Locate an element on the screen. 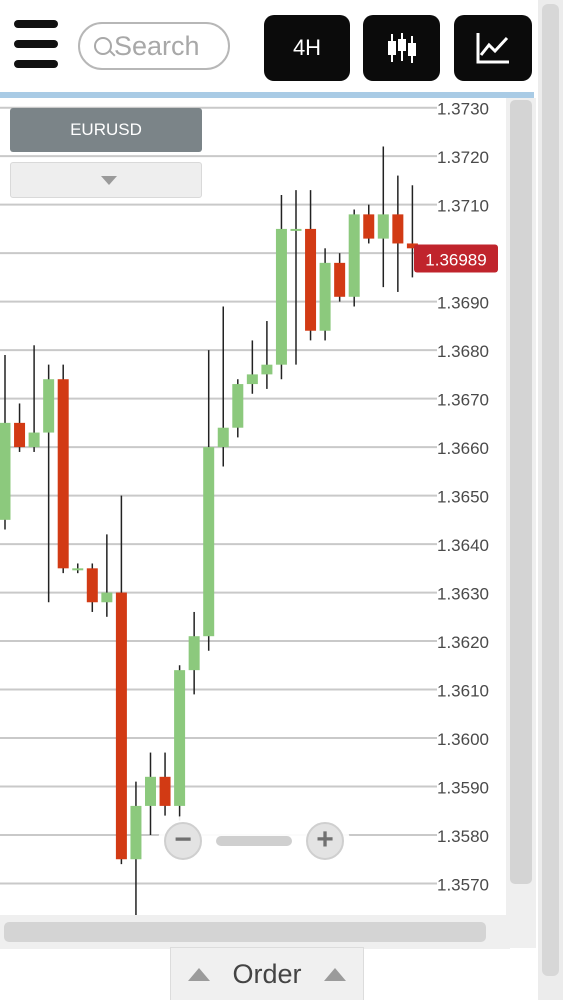  chart-type-button is located at coordinates (401, 48).